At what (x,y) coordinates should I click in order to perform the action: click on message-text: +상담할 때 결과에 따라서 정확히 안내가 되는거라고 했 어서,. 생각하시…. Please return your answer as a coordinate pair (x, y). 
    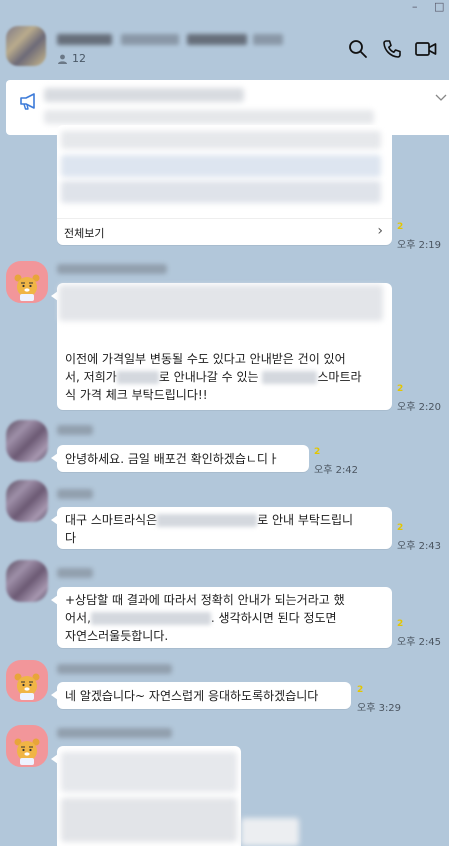
    Looking at the image, I should click on (205, 618).